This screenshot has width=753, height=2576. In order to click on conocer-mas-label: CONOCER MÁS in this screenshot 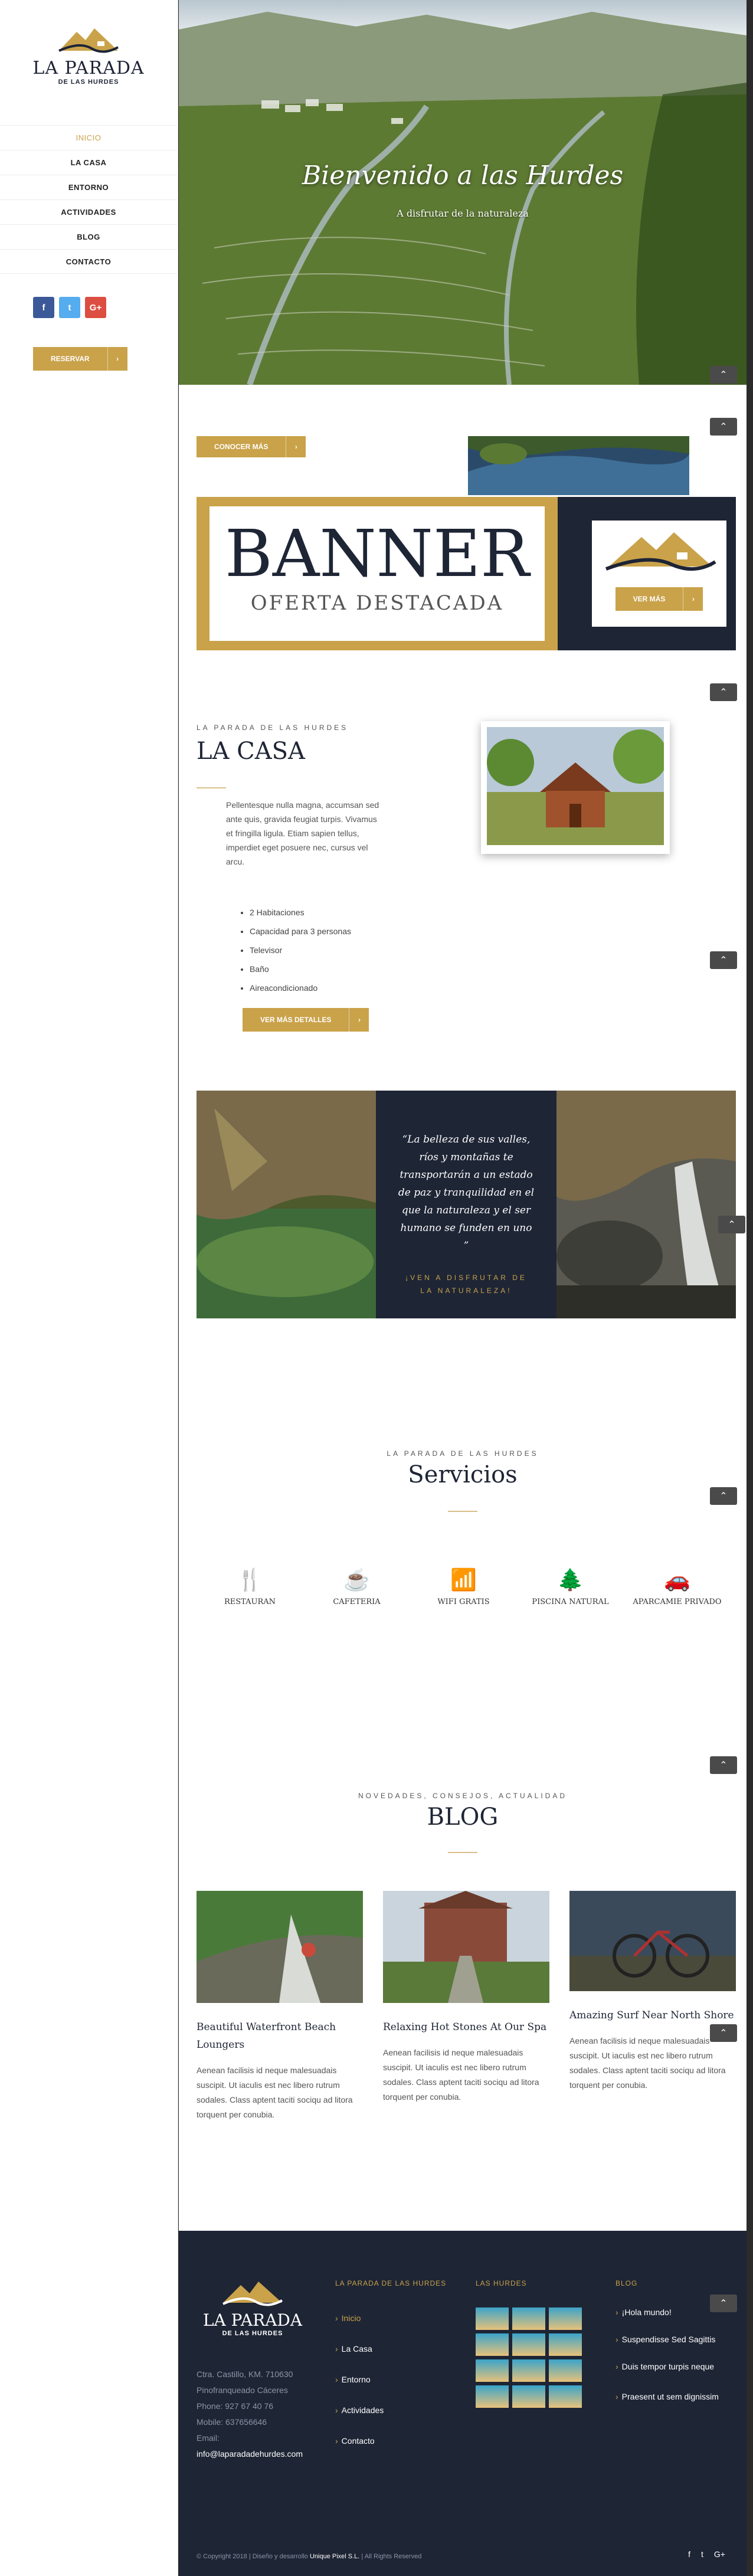, I will do `click(242, 447)`.